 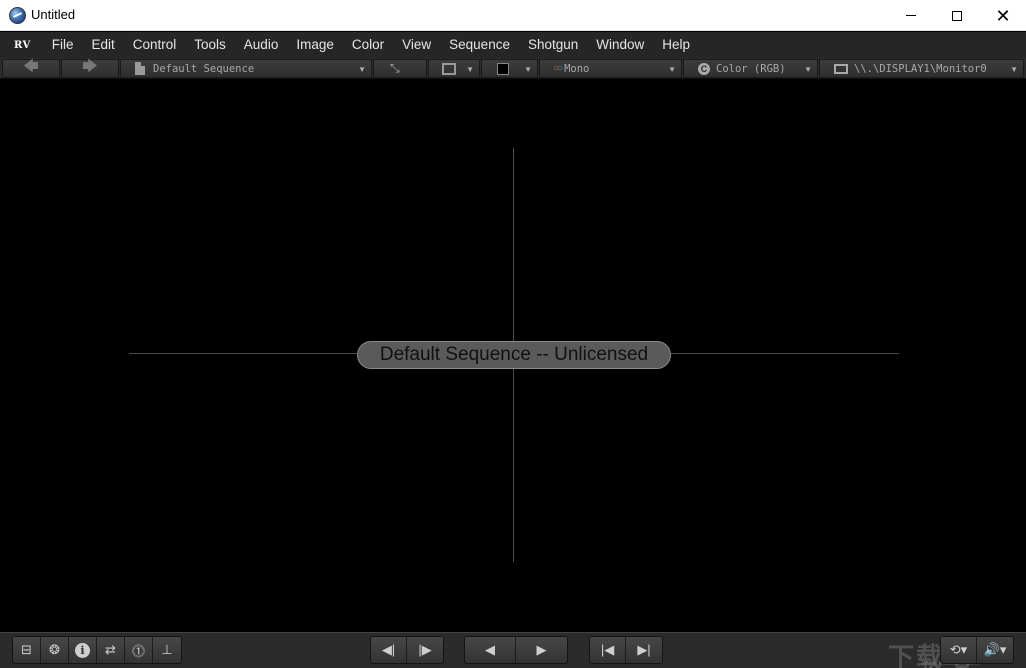 I want to click on title-bar: Untitled ✕, so click(x=513, y=15).